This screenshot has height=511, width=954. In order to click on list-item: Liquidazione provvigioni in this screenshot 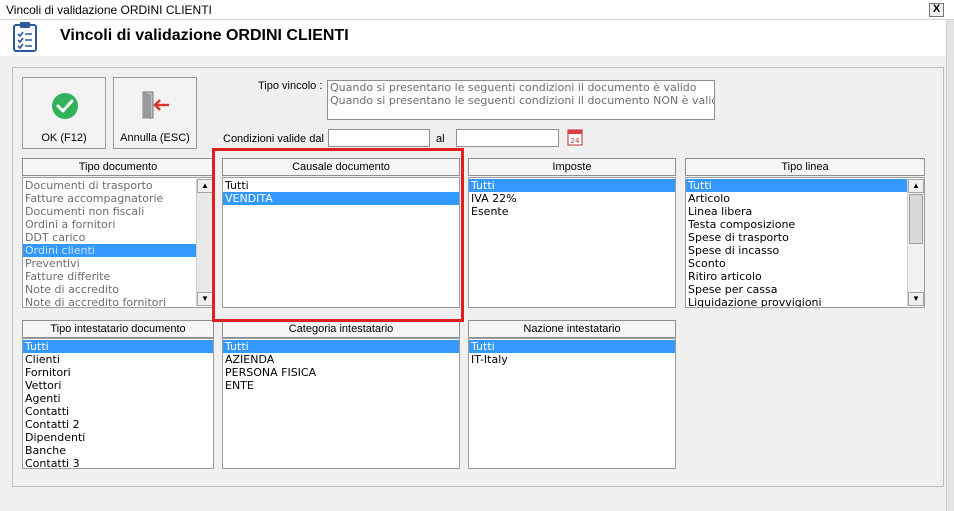, I will do `click(805, 301)`.